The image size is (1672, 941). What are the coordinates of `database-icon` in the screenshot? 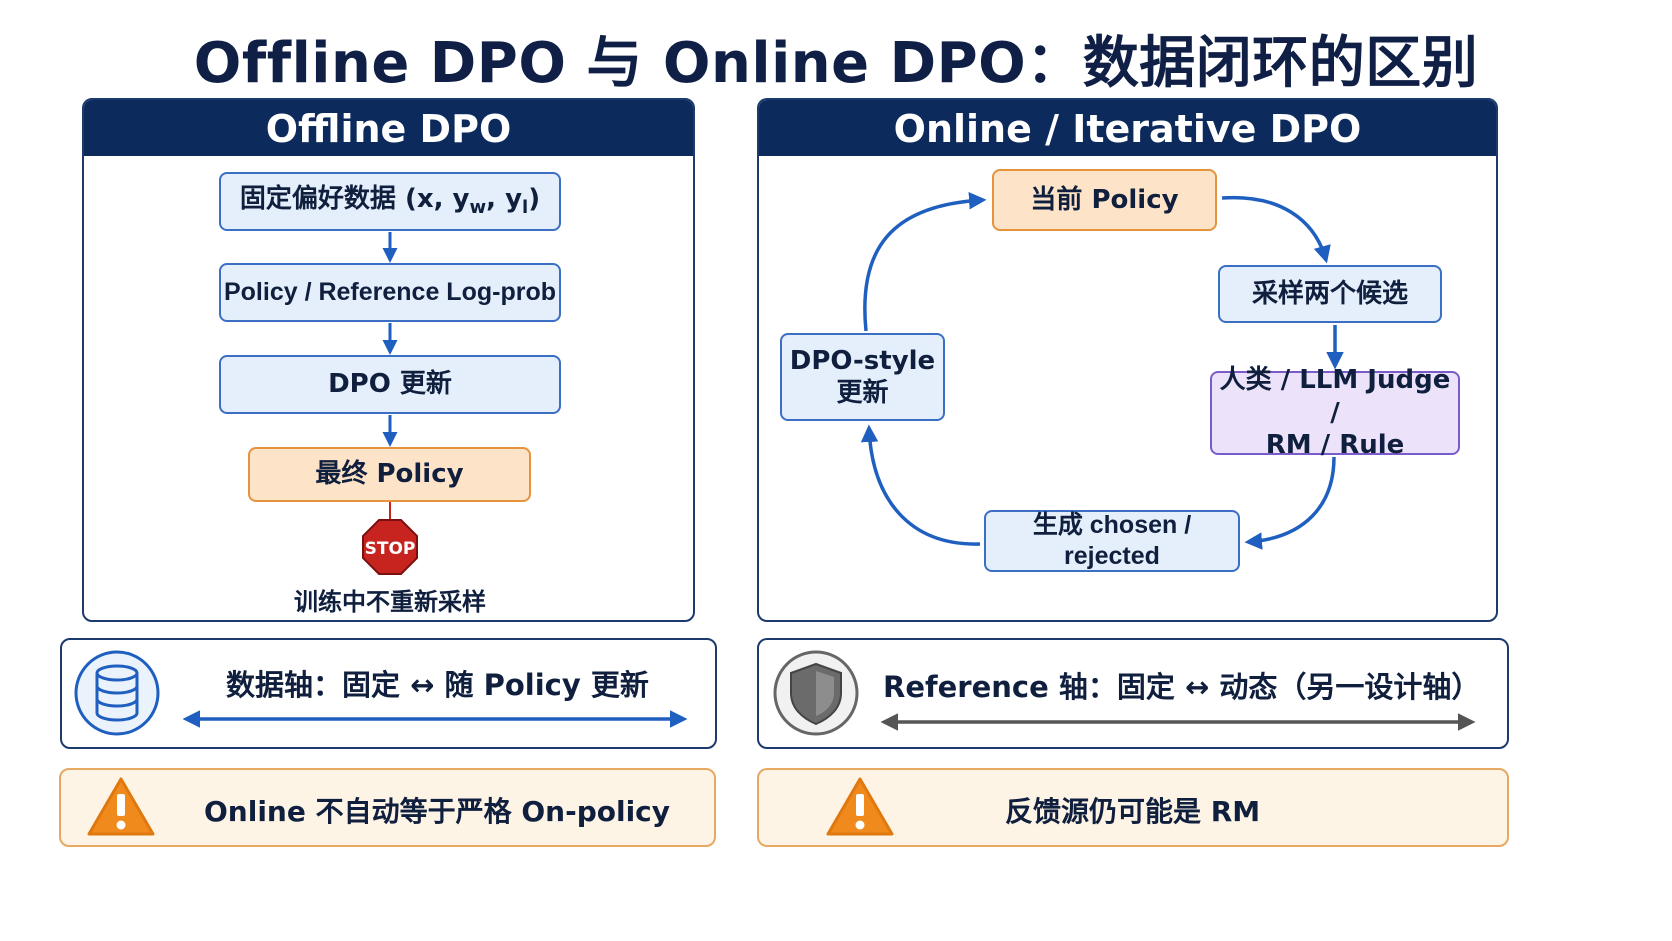 It's located at (117, 693).